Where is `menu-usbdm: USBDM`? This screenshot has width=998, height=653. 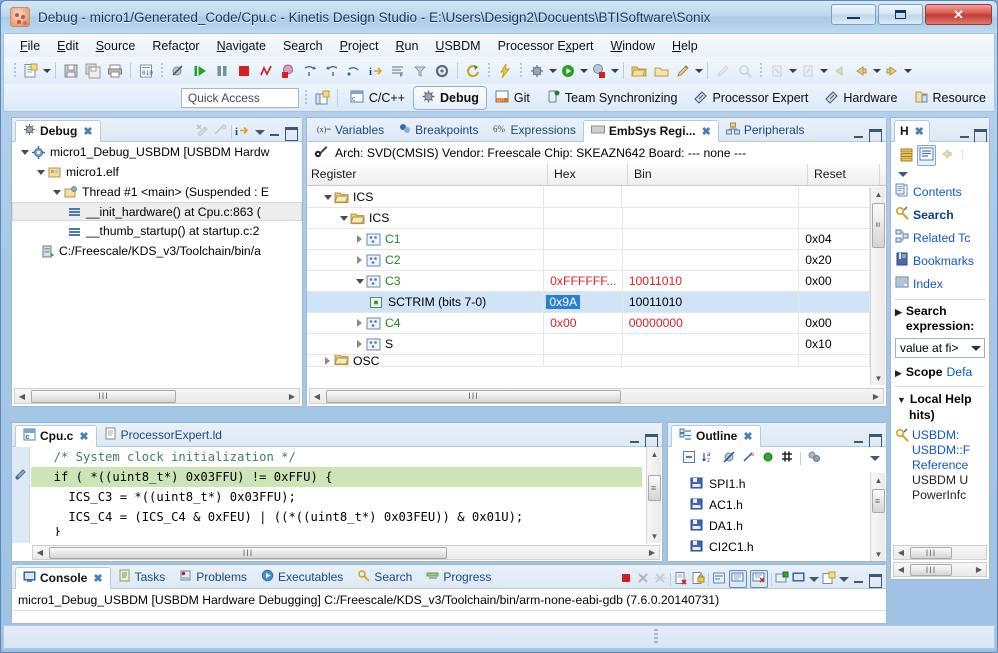 menu-usbdm: USBDM is located at coordinates (457, 46).